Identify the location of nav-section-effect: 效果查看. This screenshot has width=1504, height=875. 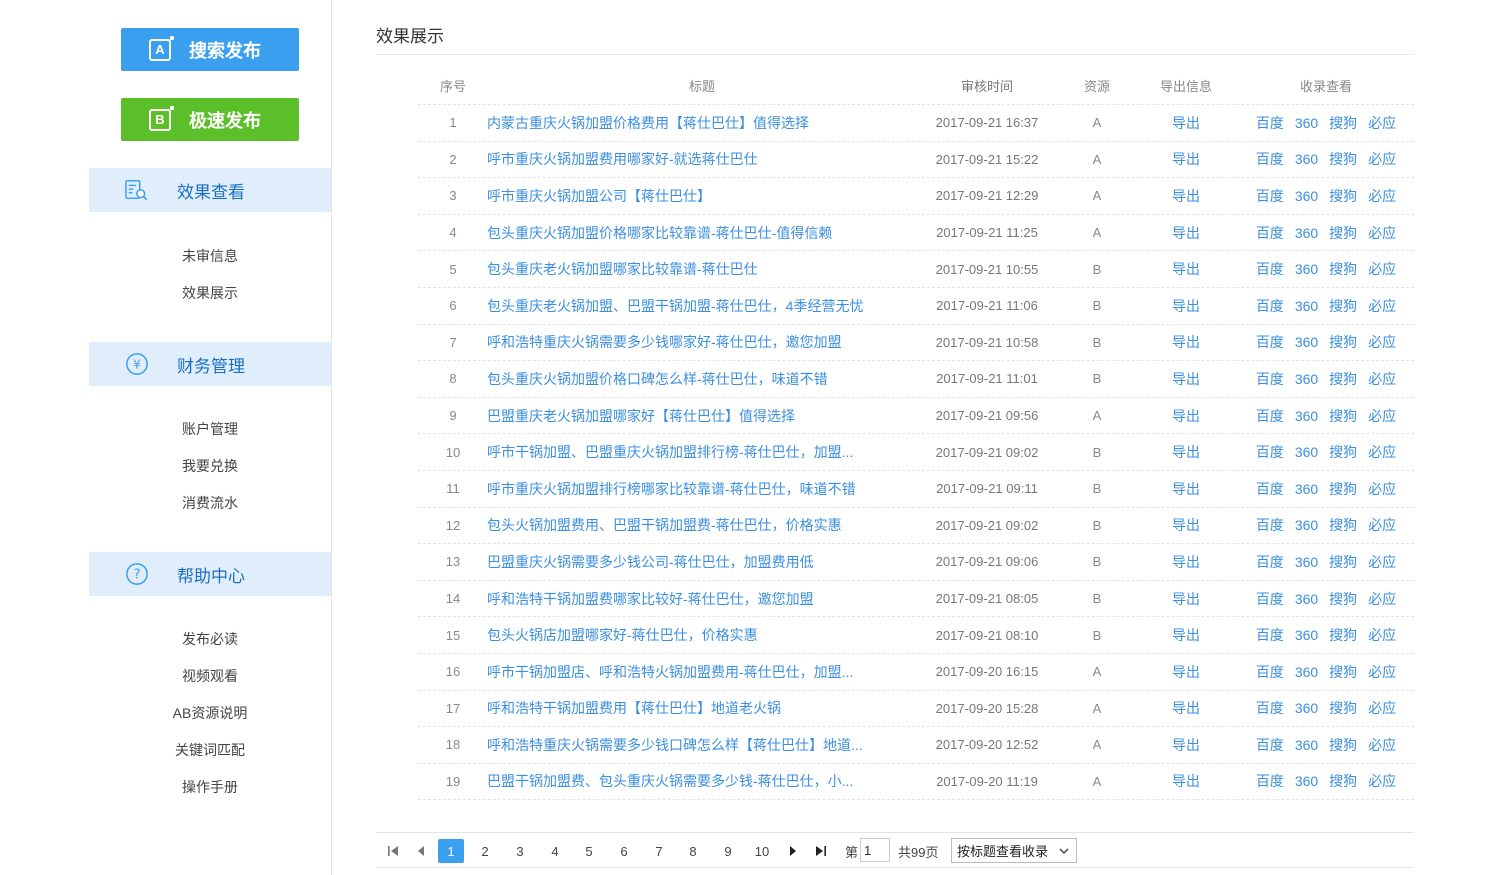
(210, 190).